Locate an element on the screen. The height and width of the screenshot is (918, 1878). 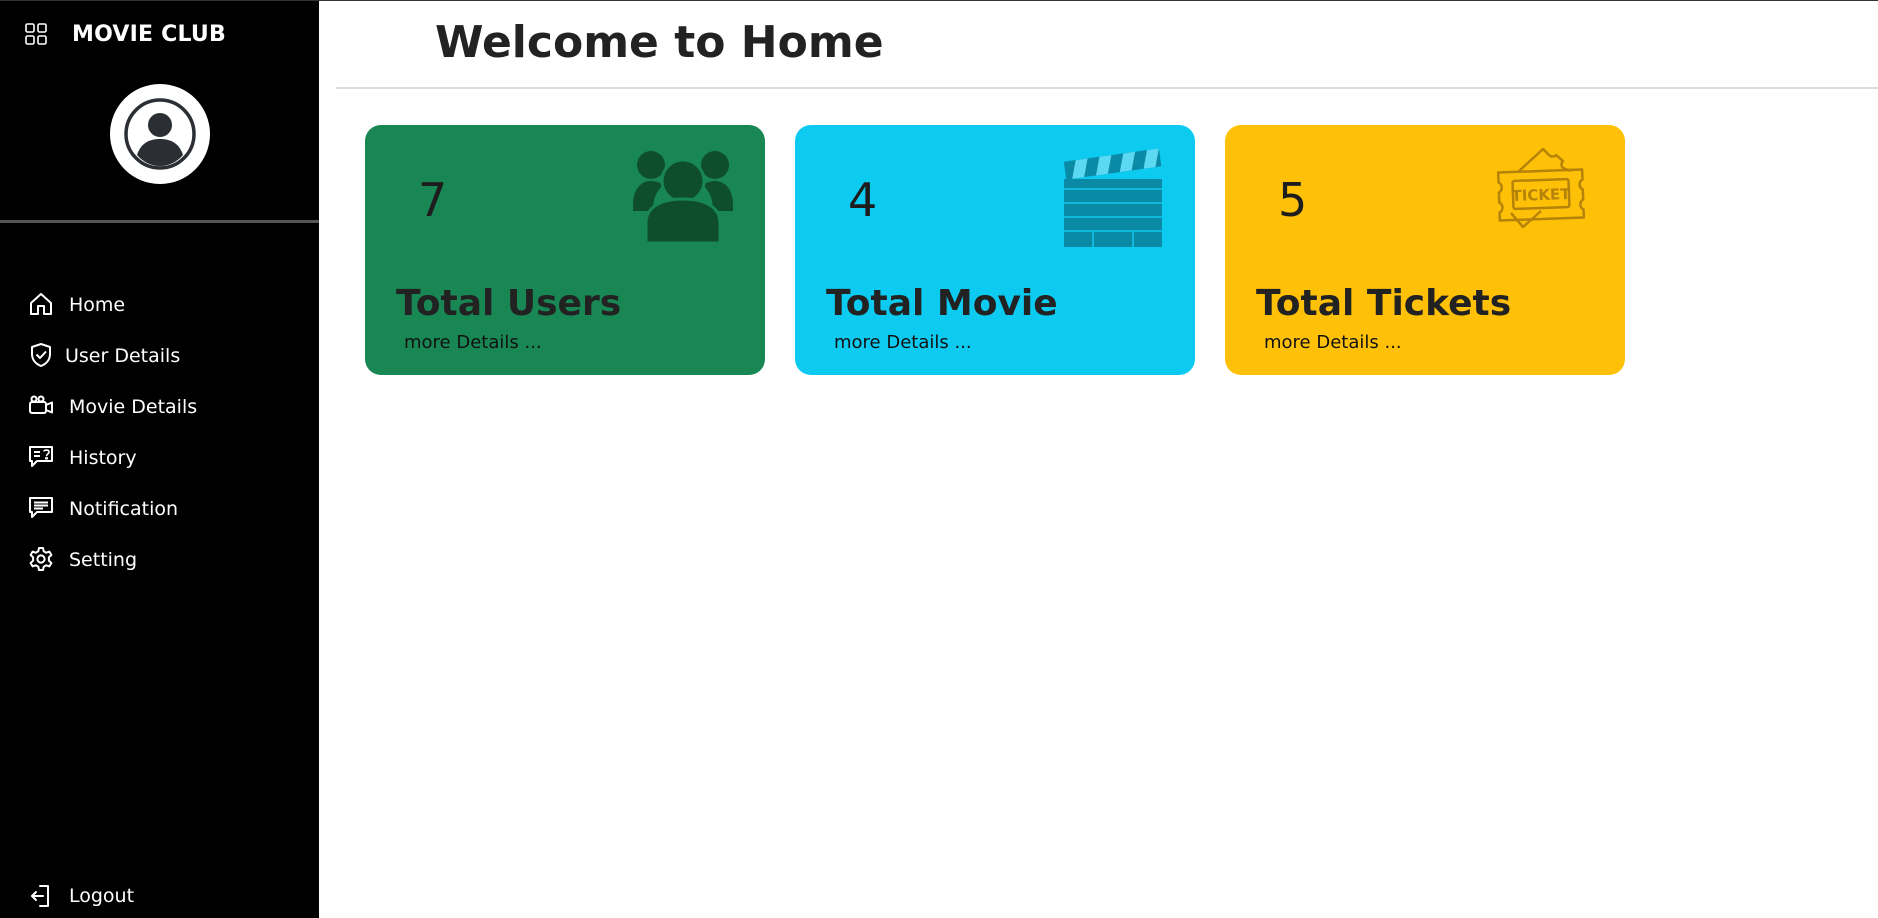
logout-icon is located at coordinates (40, 896).